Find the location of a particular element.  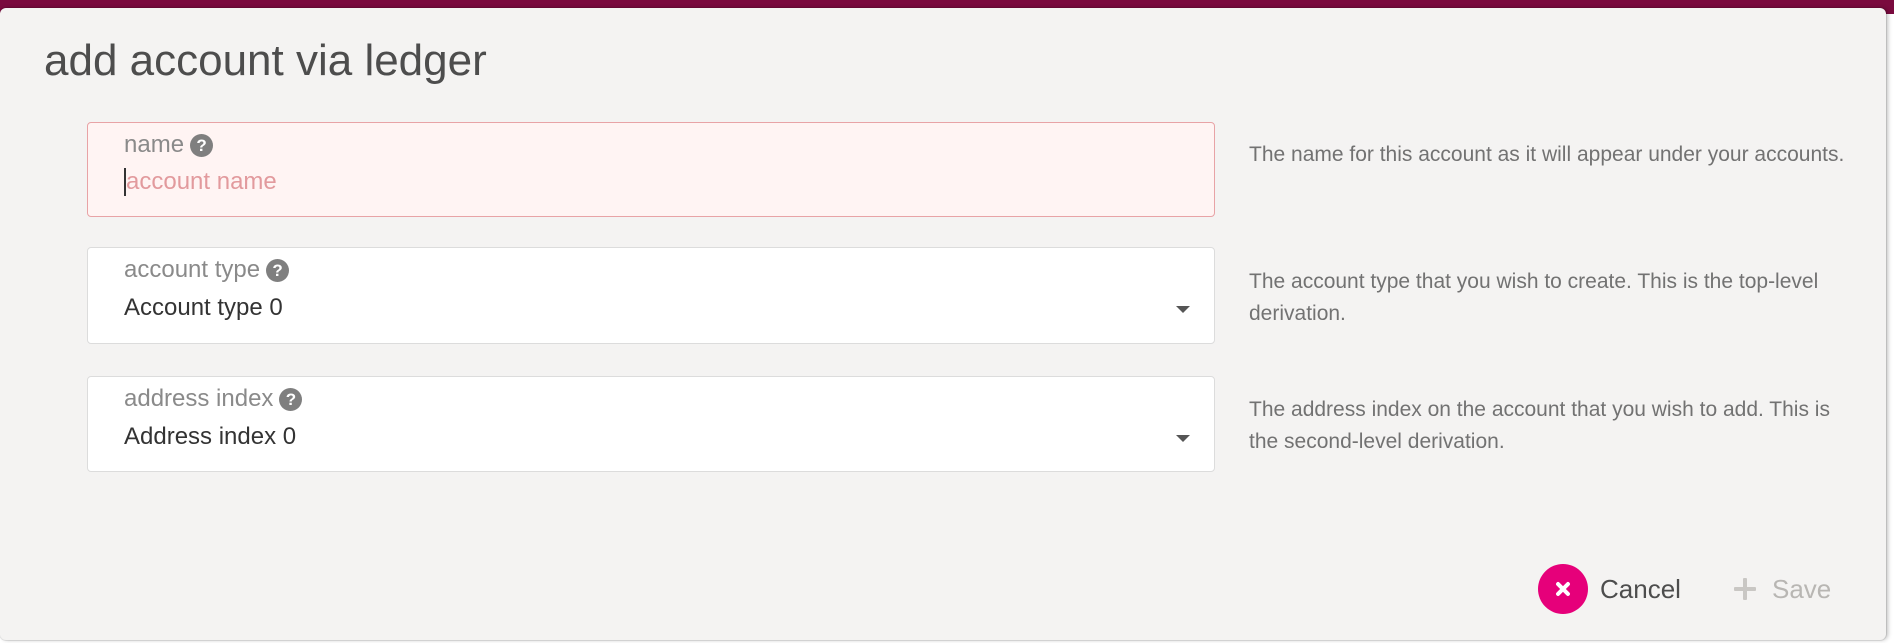

name-field: name ? is located at coordinates (651, 169).